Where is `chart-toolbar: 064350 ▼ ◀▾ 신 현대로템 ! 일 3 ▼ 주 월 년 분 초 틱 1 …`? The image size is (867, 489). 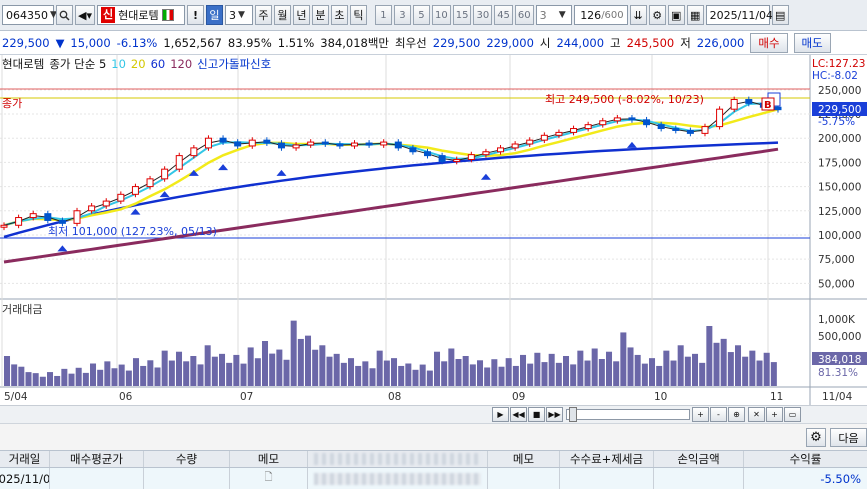
chart-toolbar: 064350 ▼ ◀▾ 신 현대로템 ! 일 3 ▼ 주 월 년 분 초 틱 1 … is located at coordinates (433, 15).